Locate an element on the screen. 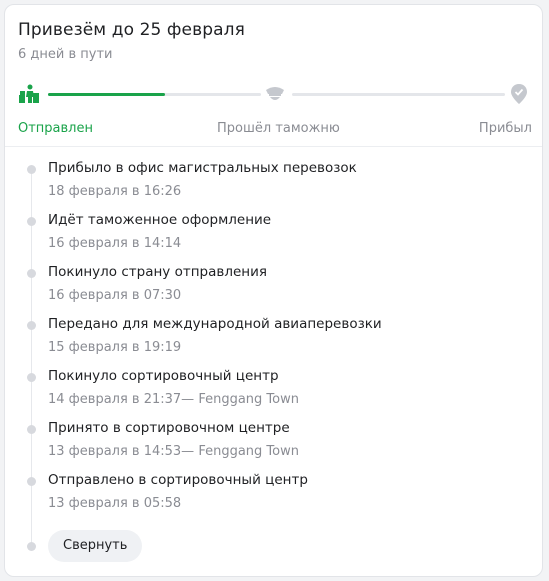 Image resolution: width=549 pixels, height=581 pixels. collapse-button: Свернуть is located at coordinates (95, 546).